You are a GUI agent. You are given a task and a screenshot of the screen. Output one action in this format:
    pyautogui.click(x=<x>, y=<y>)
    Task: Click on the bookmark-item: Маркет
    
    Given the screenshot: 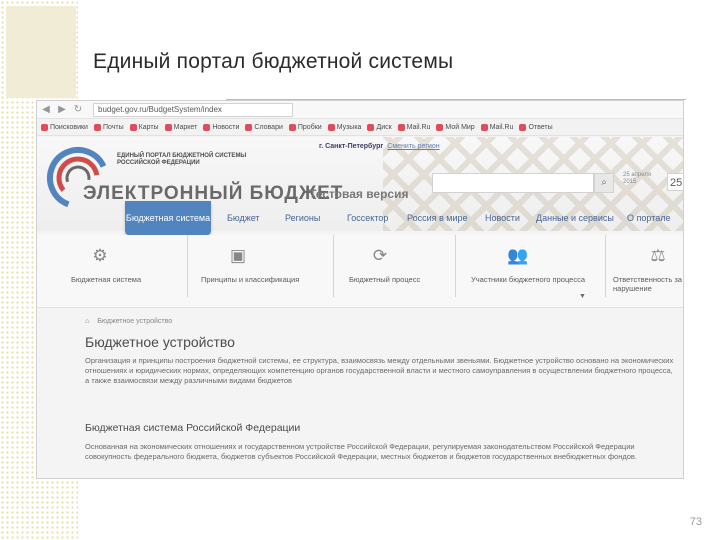 What is the action you would take?
    pyautogui.click(x=180, y=127)
    